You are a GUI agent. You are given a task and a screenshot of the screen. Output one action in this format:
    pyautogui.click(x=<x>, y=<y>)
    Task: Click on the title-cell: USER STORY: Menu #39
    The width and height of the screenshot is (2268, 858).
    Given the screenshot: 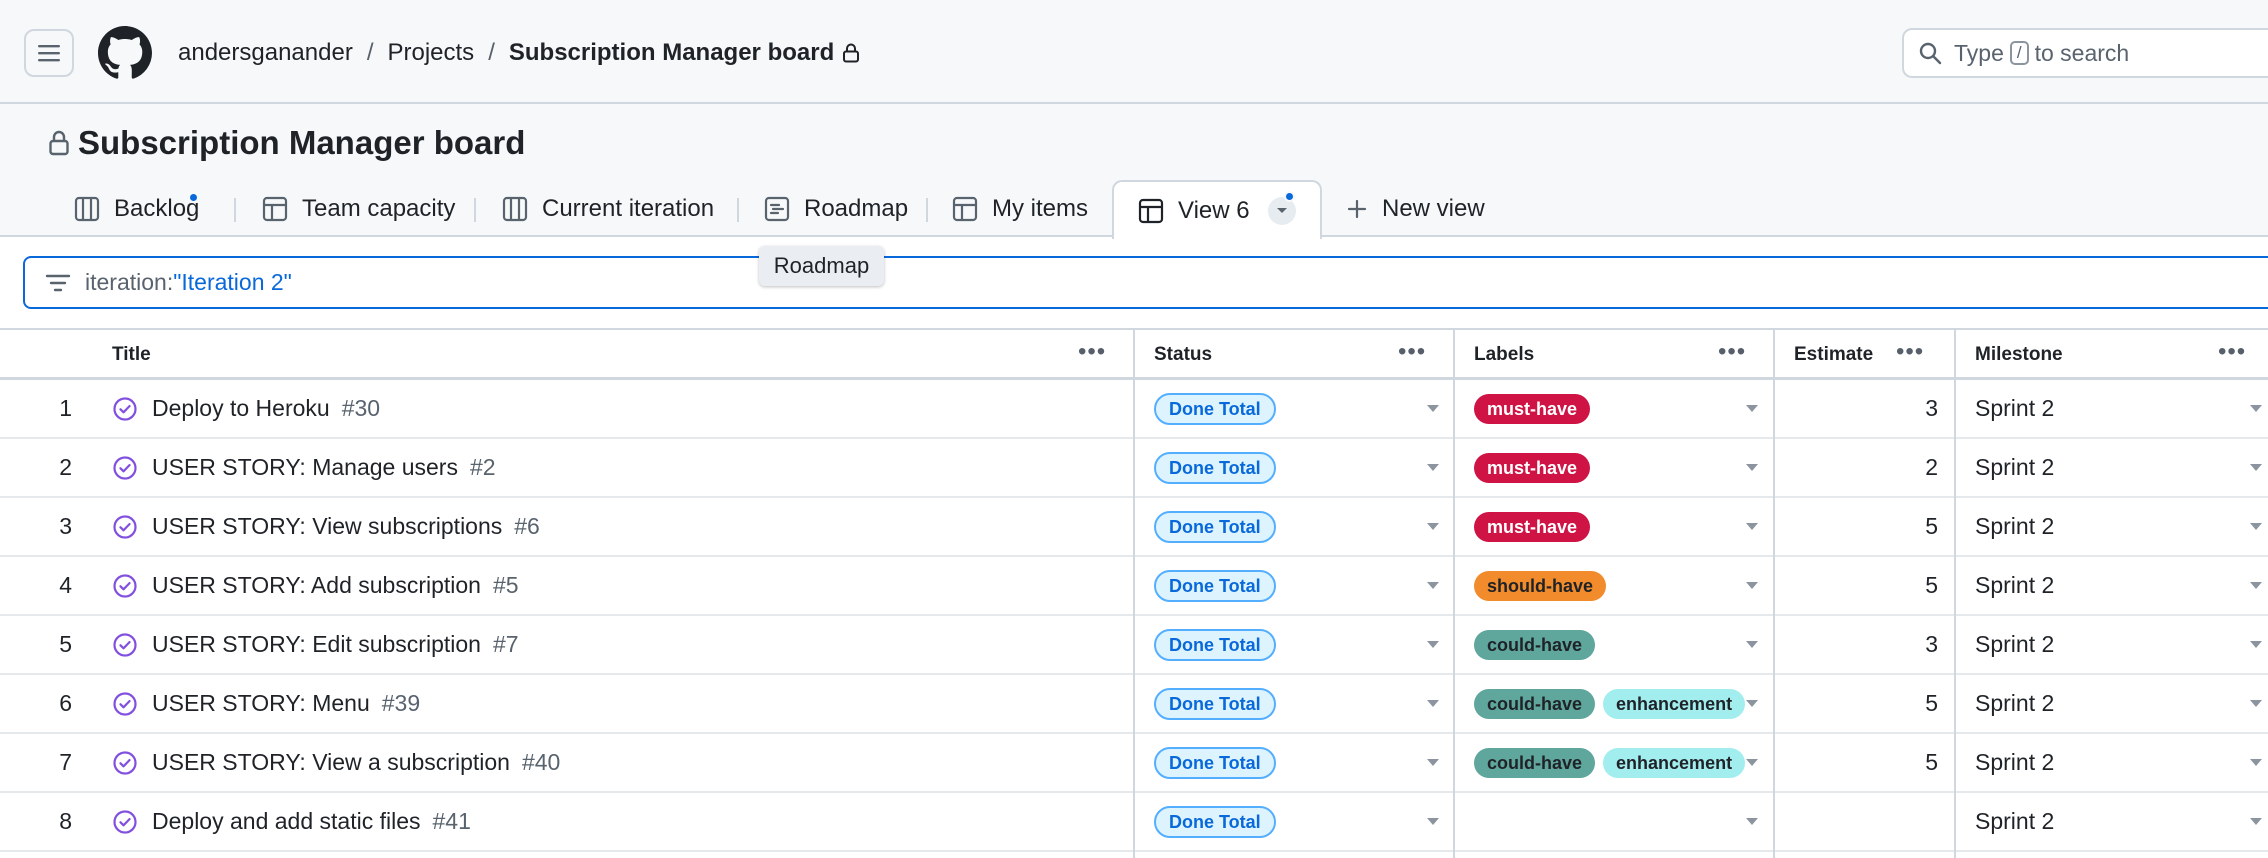 What is the action you would take?
    pyautogui.click(x=266, y=703)
    